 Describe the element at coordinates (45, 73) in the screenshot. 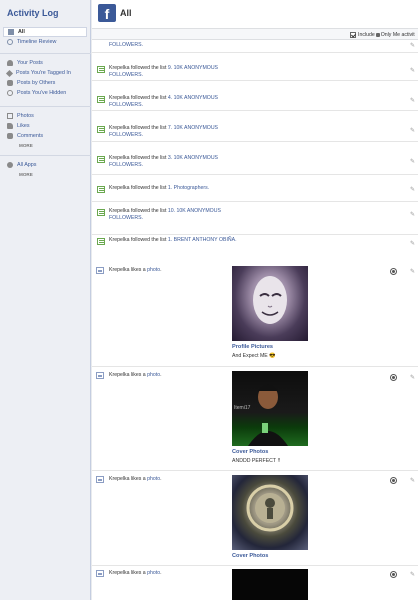

I see `sidebar-item-tagged: Posts You're Tagged In` at that location.